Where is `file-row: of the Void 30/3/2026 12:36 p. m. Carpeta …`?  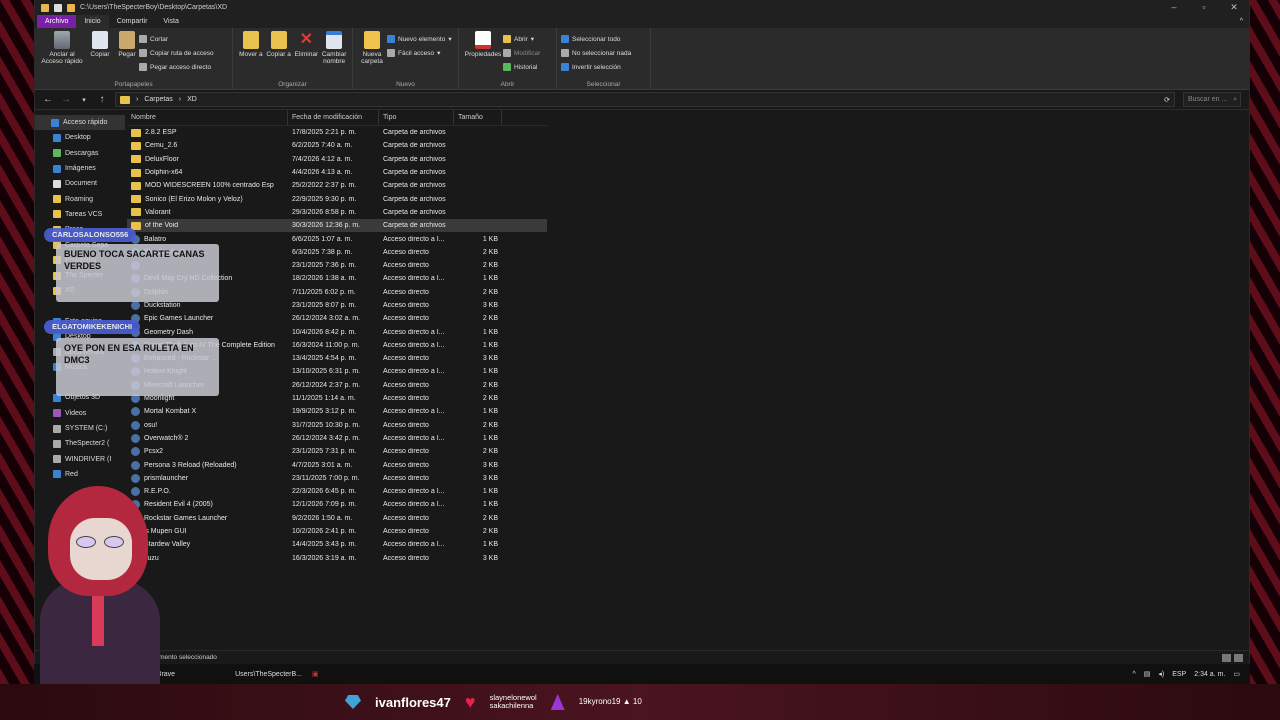
file-row: of the Void 30/3/2026 12:36 p. m. Carpeta … is located at coordinates (337, 226).